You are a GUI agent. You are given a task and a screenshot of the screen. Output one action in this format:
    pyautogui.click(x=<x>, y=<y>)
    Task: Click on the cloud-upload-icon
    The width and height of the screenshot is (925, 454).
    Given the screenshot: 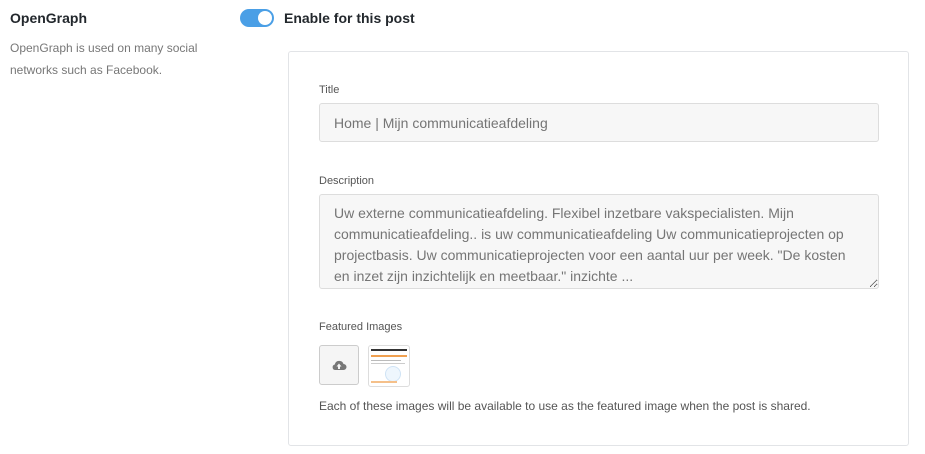 What is the action you would take?
    pyautogui.click(x=339, y=365)
    